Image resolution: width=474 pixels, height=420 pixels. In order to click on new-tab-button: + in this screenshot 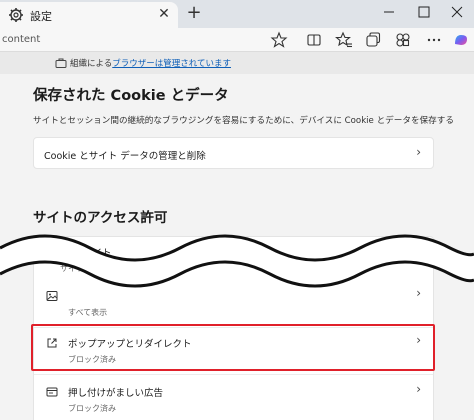, I will do `click(194, 13)`.